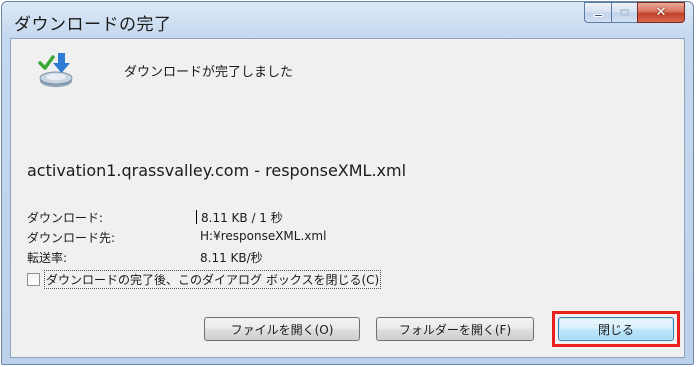 This screenshot has height=367, width=697. What do you see at coordinates (347, 20) in the screenshot?
I see `title-bar: ダウンロードの完了 ✕` at bounding box center [347, 20].